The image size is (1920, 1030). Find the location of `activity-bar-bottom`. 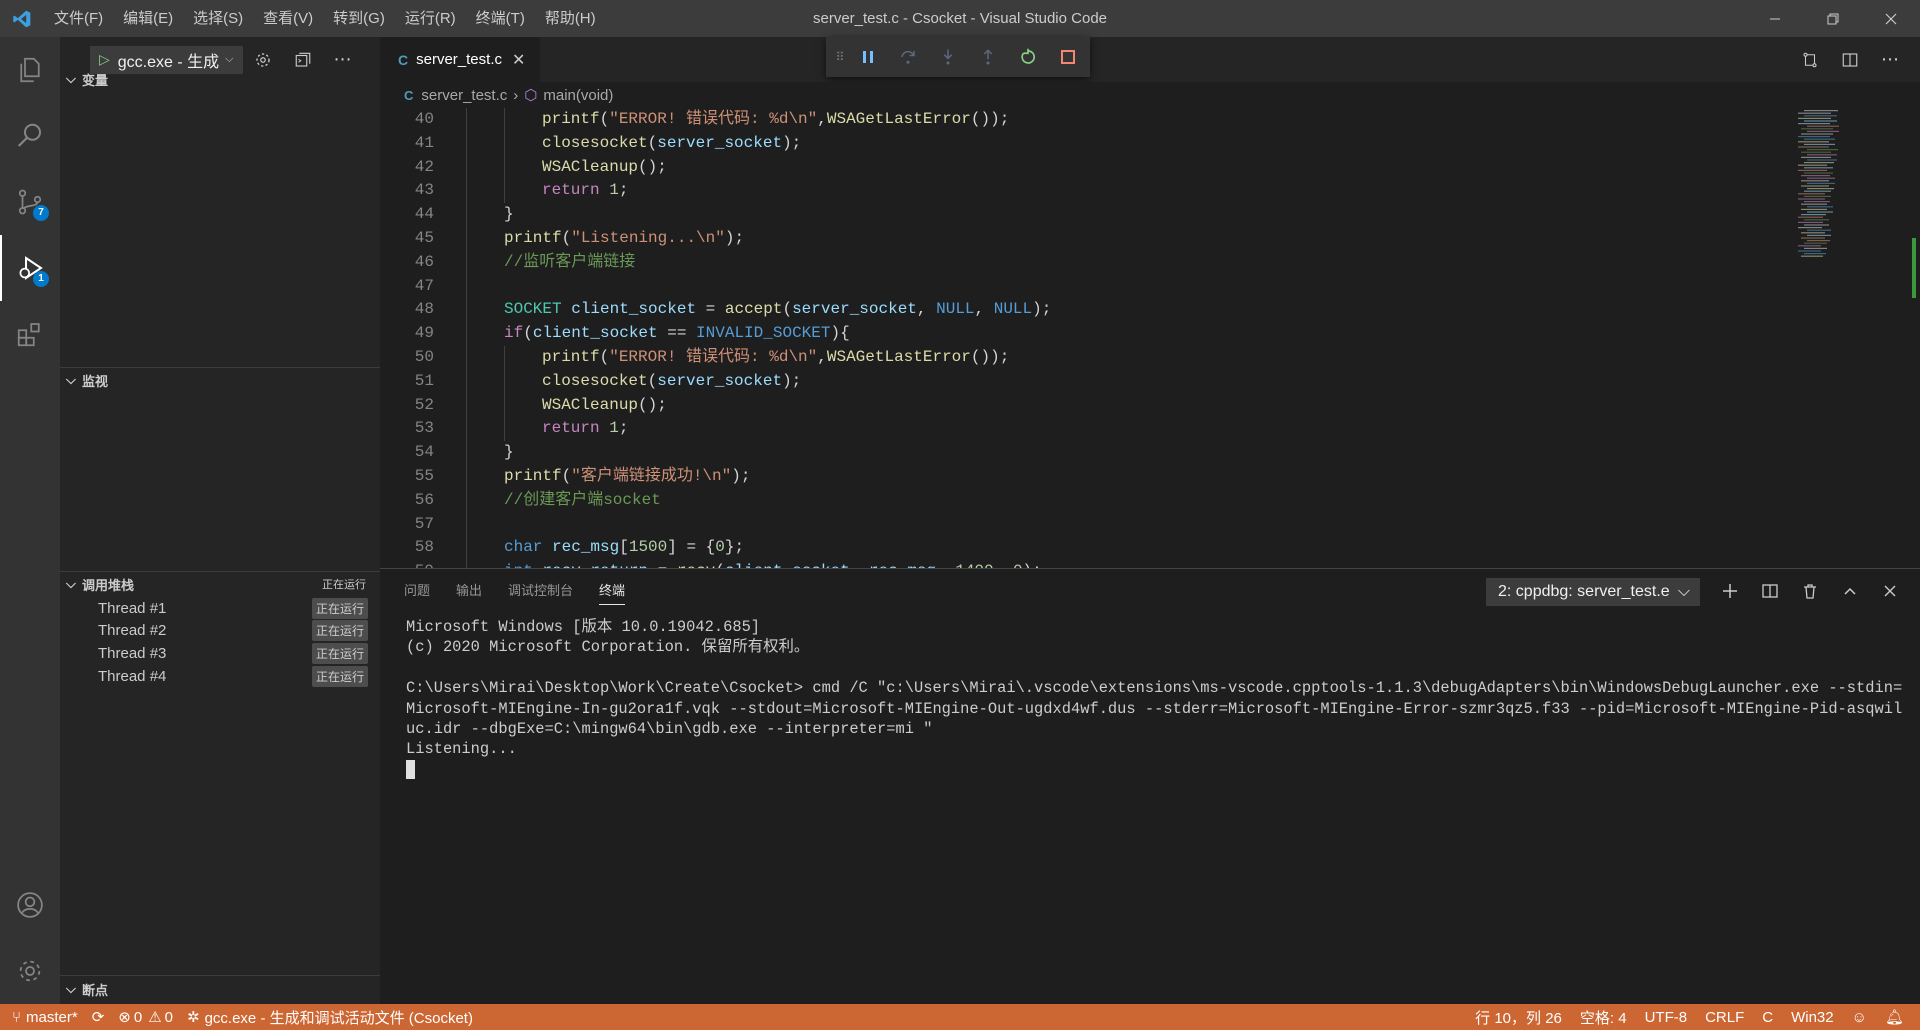

activity-bar-bottom is located at coordinates (30, 938).